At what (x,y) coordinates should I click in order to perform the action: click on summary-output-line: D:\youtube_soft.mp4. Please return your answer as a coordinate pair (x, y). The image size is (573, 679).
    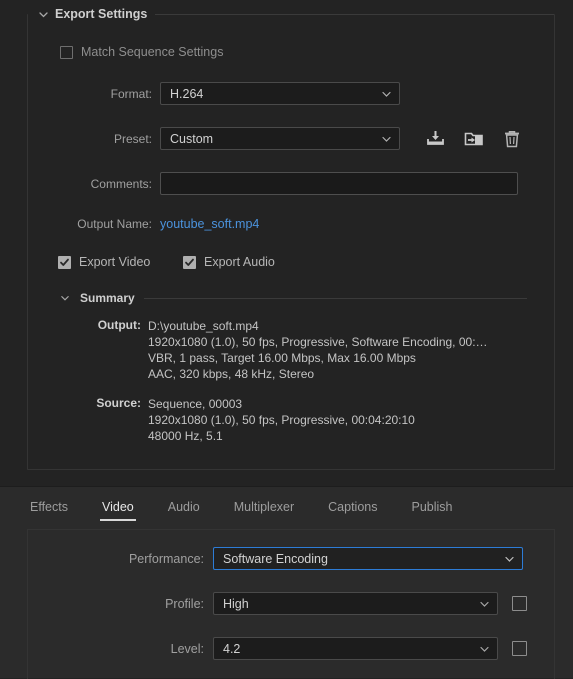
    Looking at the image, I should click on (203, 326).